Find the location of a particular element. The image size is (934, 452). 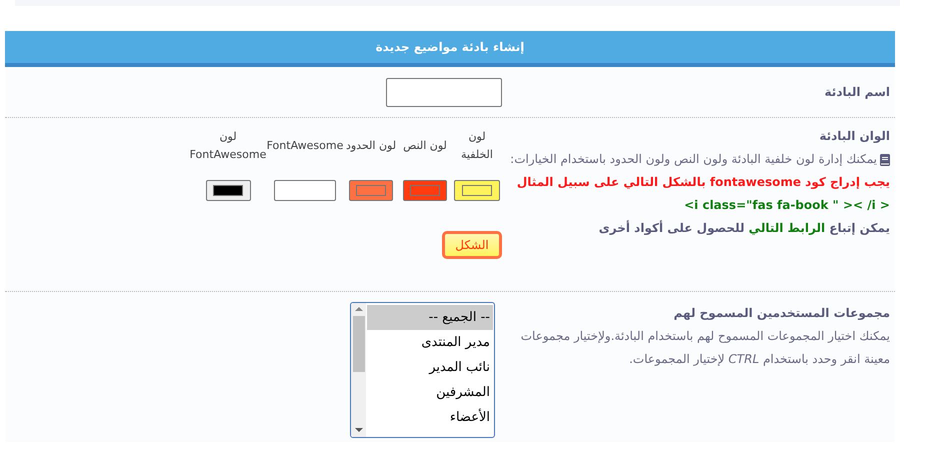

warning-text: يجب إدراج كود fontawesome بالشكل التالي على سبيل المثال is located at coordinates (703, 182).